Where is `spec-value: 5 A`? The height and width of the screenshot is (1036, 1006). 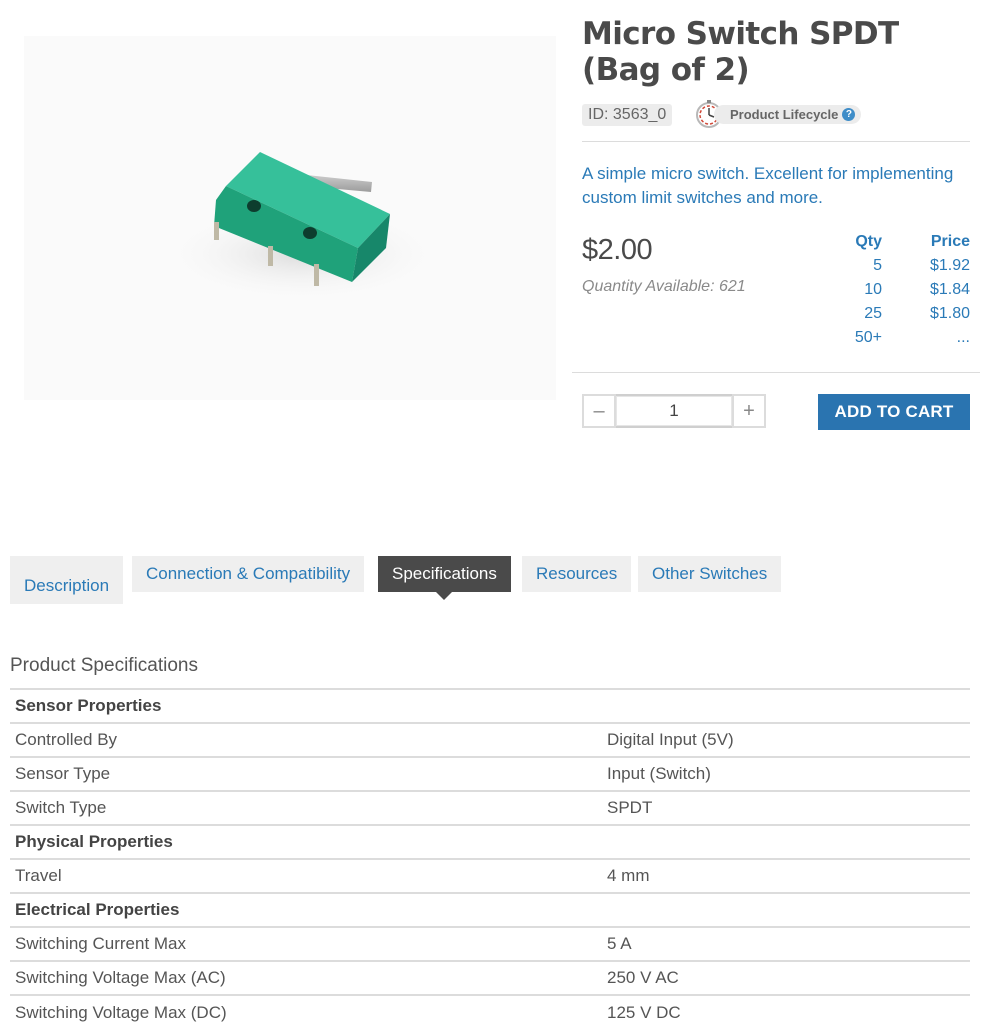 spec-value: 5 A is located at coordinates (619, 943).